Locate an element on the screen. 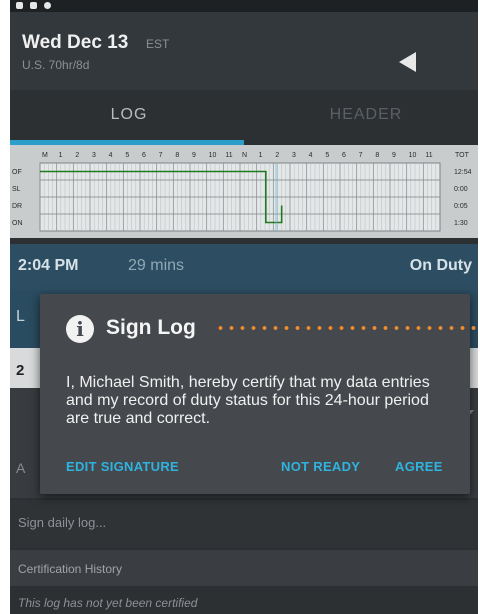 The height and width of the screenshot is (614, 480). cycle-rule-label: U.S. 70hr/8d is located at coordinates (56, 65).